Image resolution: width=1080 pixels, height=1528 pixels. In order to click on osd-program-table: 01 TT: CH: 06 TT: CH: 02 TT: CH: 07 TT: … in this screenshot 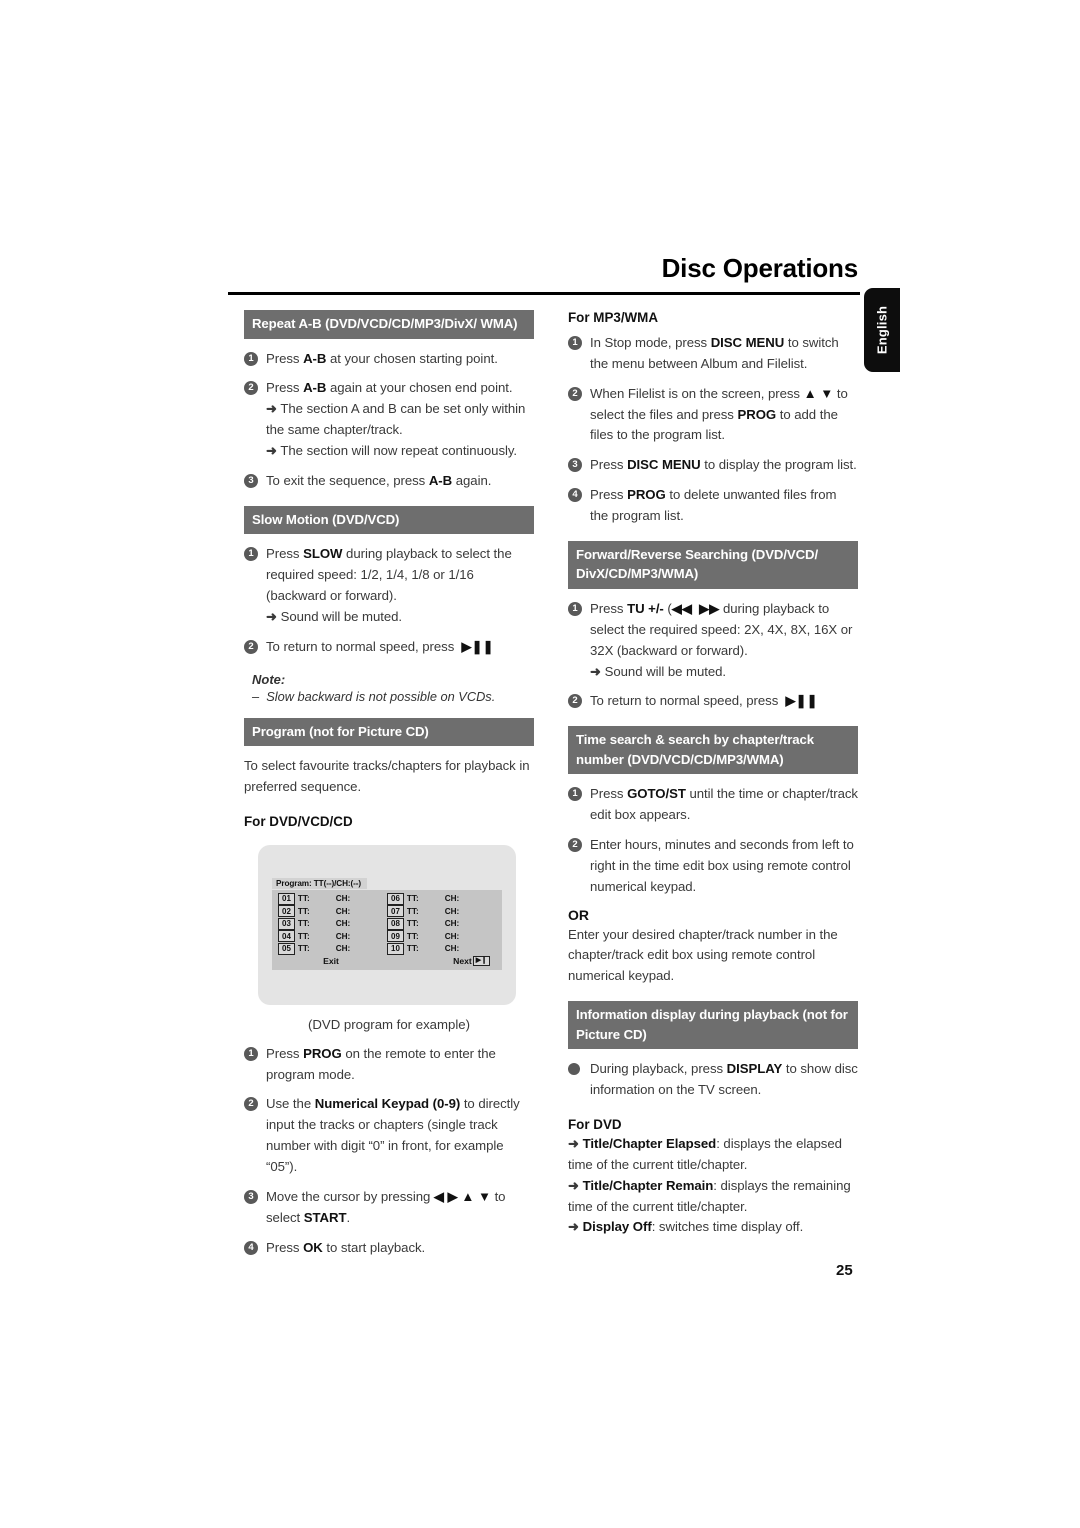, I will do `click(387, 929)`.